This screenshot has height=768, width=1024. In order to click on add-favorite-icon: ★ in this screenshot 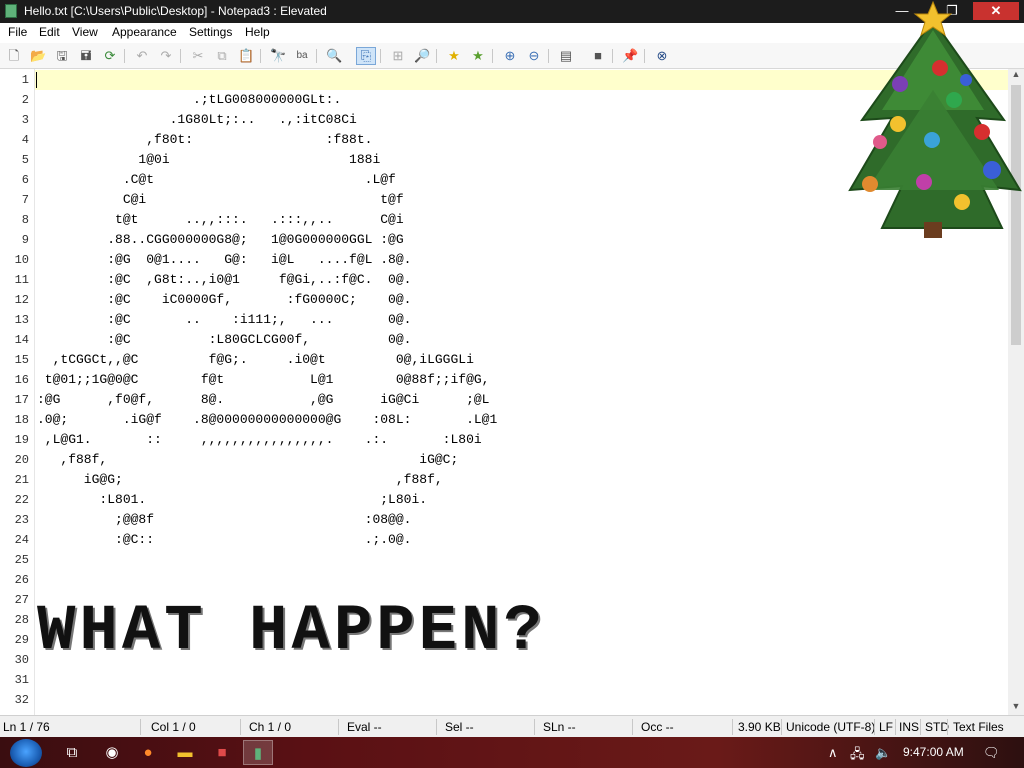, I will do `click(478, 56)`.